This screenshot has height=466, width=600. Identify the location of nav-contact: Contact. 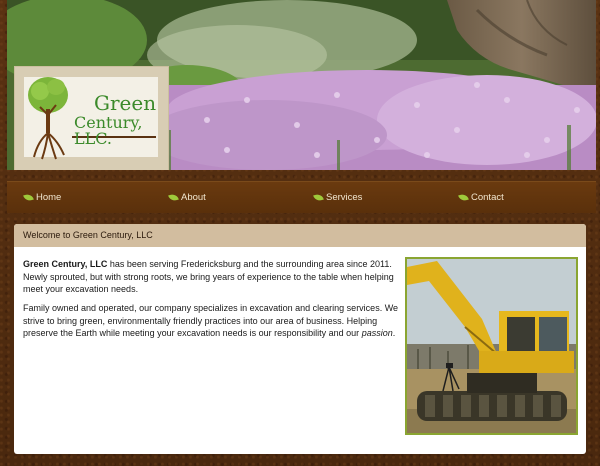
(481, 197).